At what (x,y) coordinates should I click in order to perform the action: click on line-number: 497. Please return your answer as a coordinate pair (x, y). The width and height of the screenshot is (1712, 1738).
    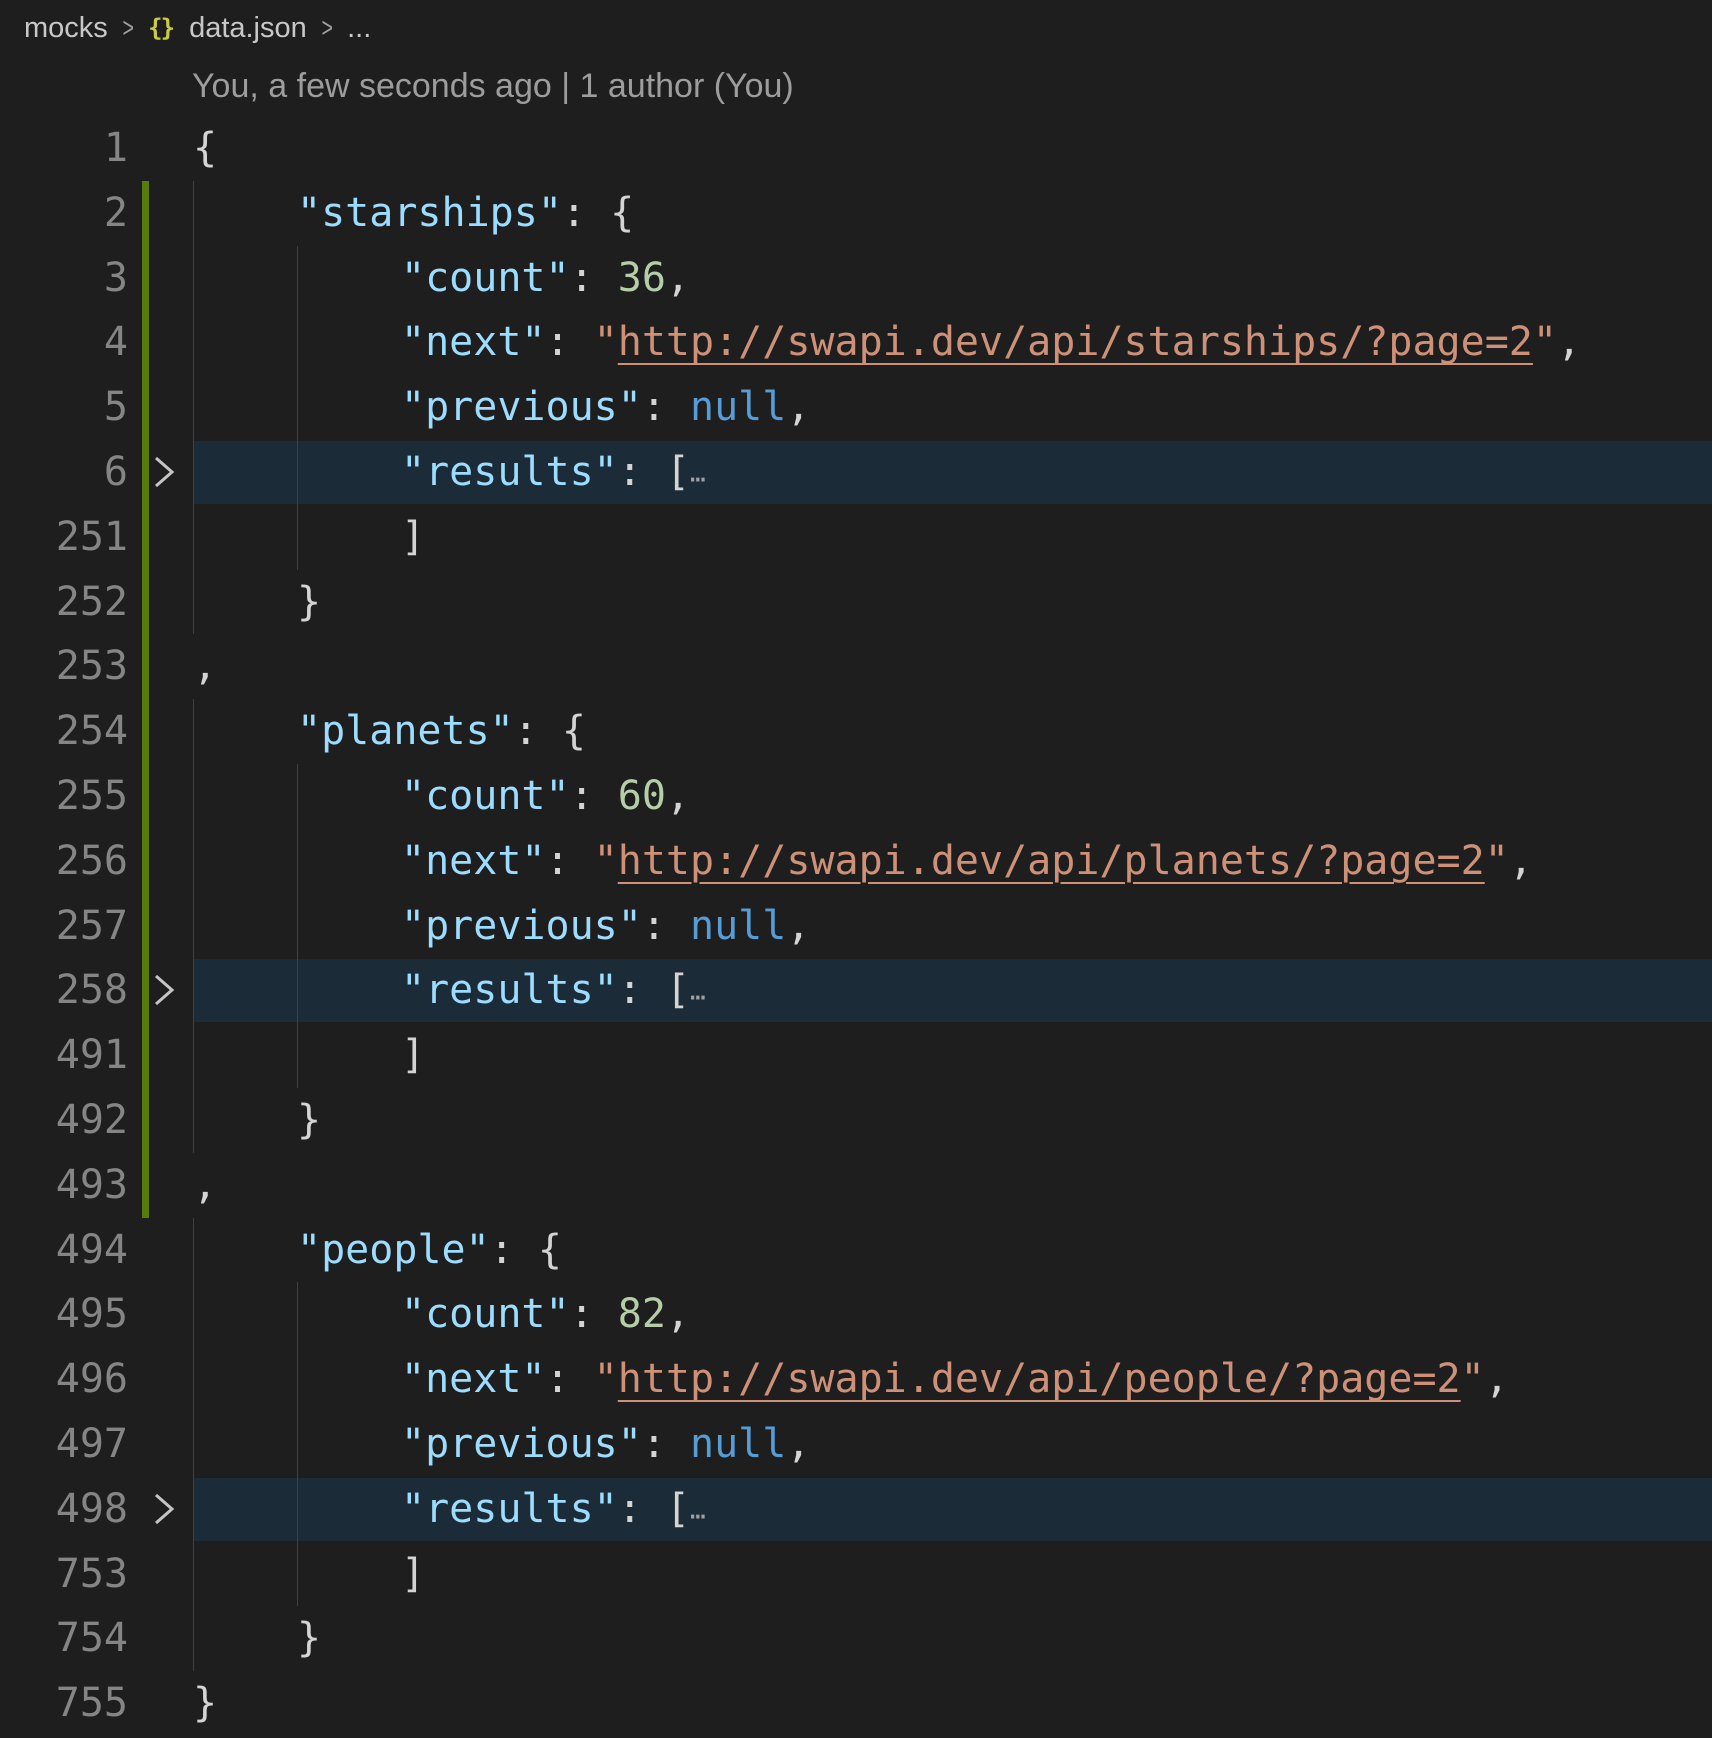
    Looking at the image, I should click on (91, 1443).